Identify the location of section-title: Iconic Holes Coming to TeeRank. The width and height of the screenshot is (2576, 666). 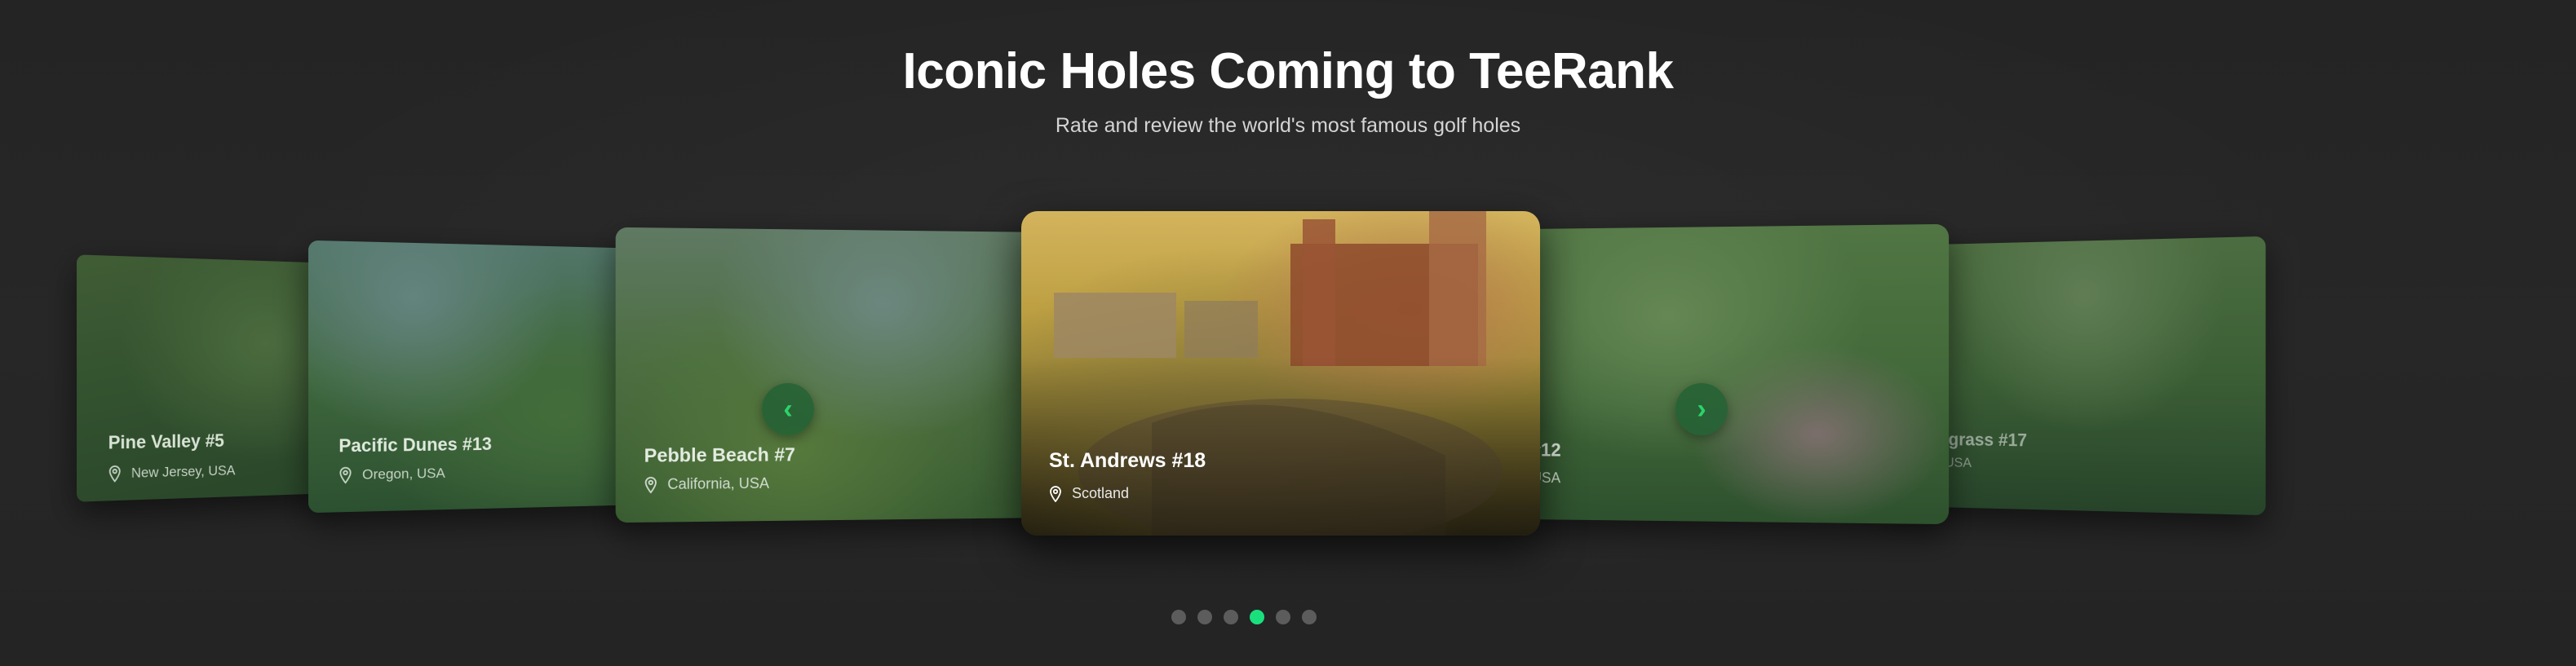
(1288, 71).